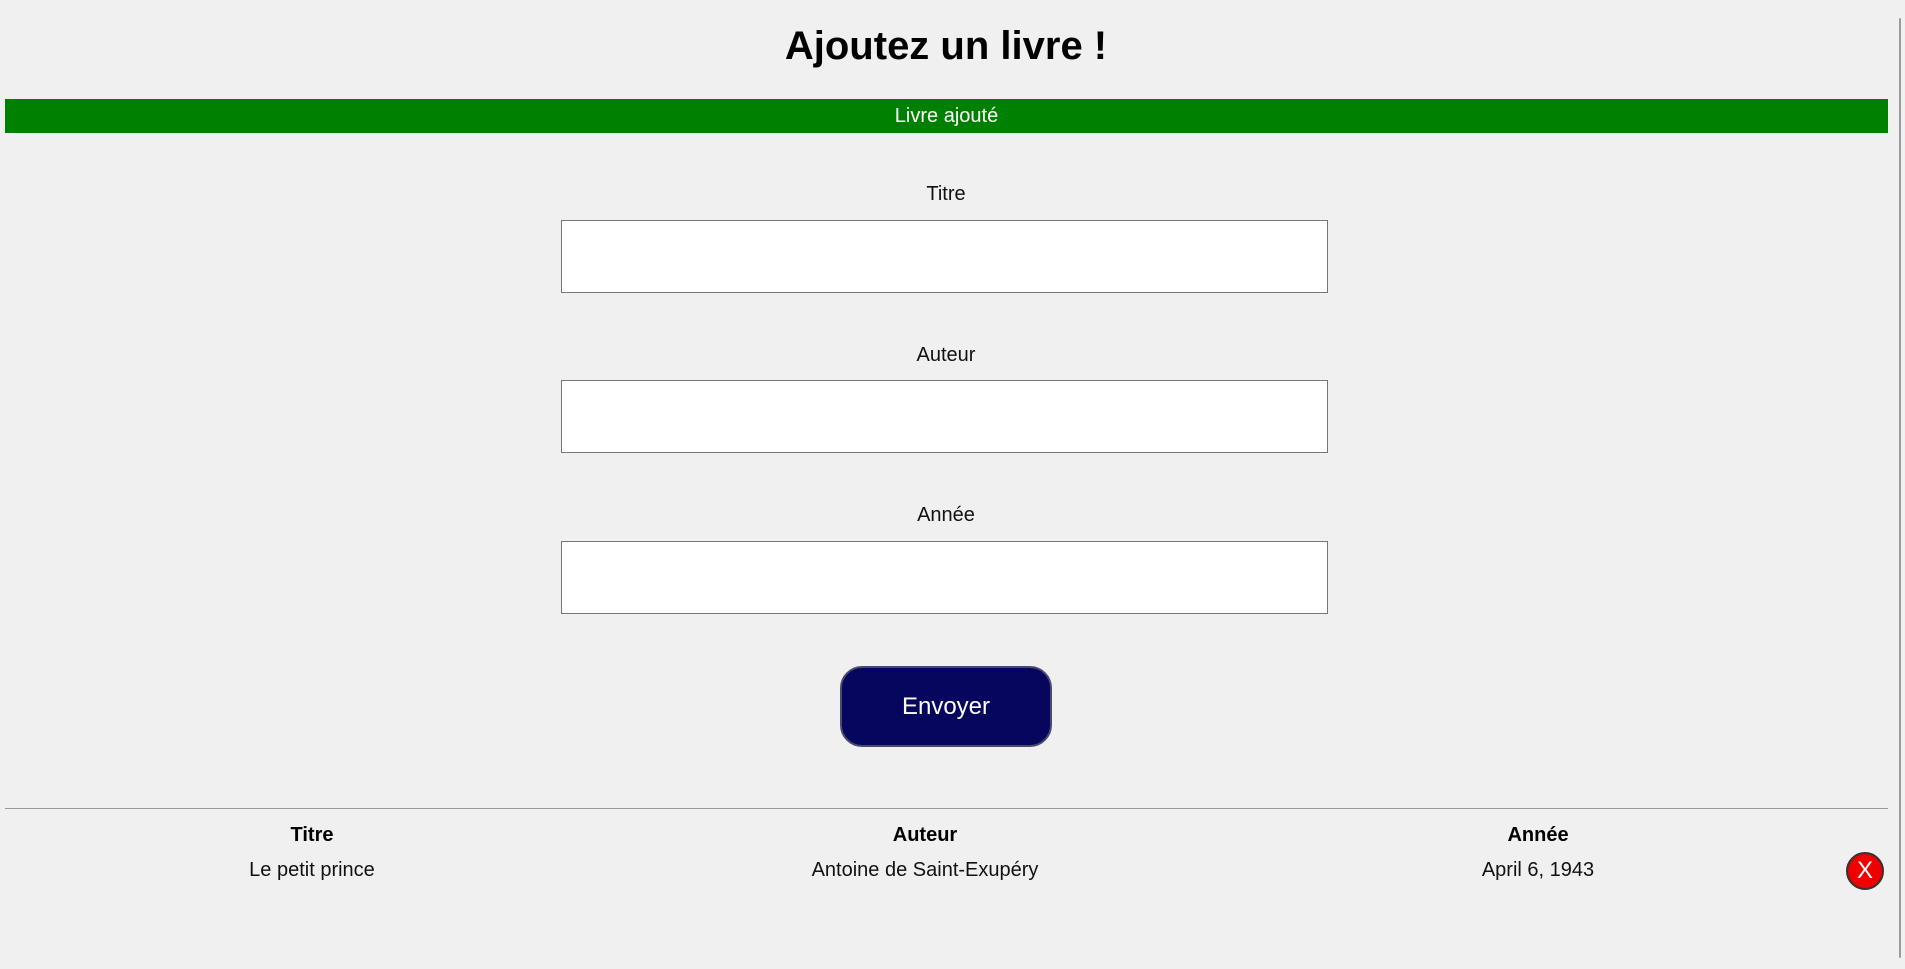 This screenshot has width=1905, height=969. I want to click on cell-year: April 6, 1943, so click(1538, 870).